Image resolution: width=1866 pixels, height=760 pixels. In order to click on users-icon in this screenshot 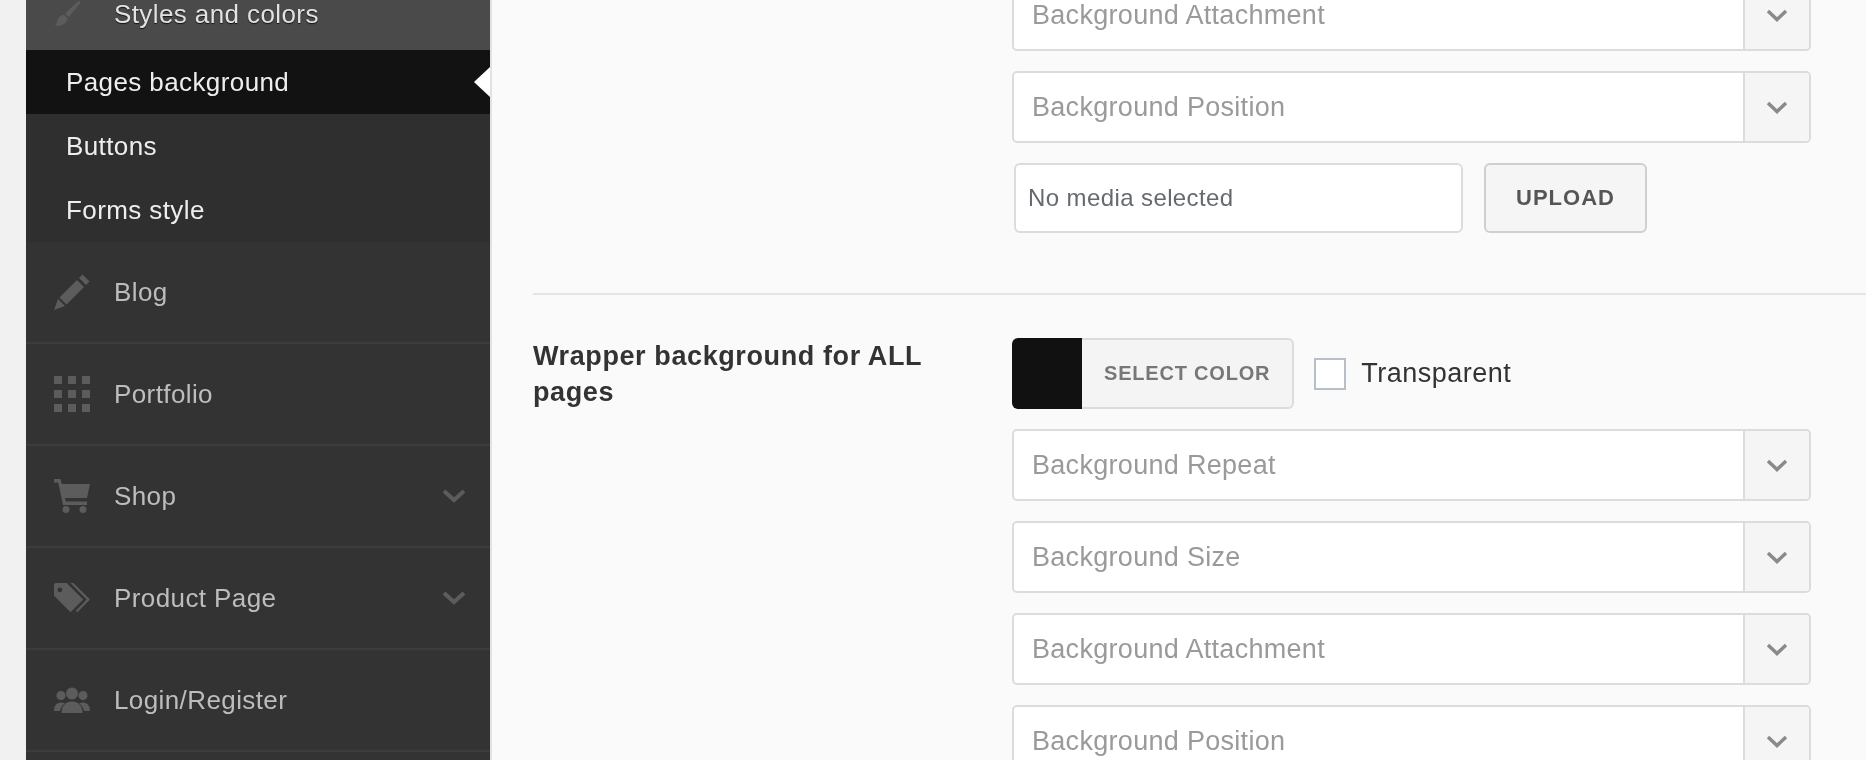, I will do `click(72, 700)`.